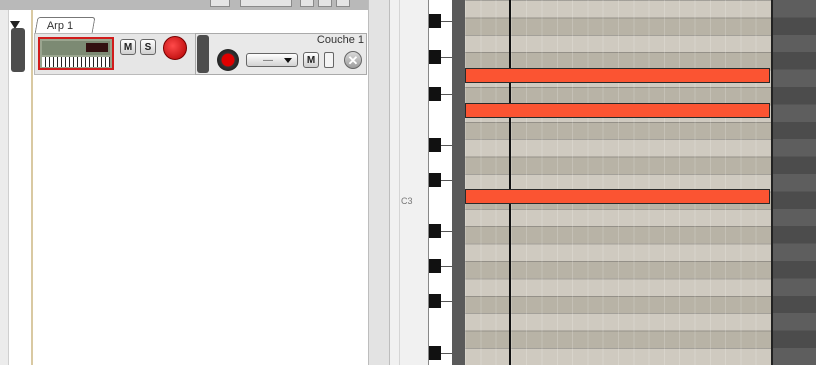  What do you see at coordinates (32, 187) in the screenshot?
I see `track-divider` at bounding box center [32, 187].